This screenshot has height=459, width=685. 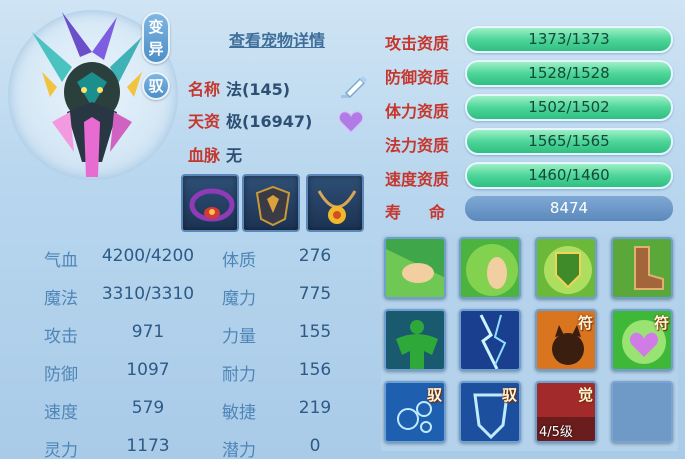 I want to click on stat-mp-value: 3310/3310, so click(x=148, y=294).